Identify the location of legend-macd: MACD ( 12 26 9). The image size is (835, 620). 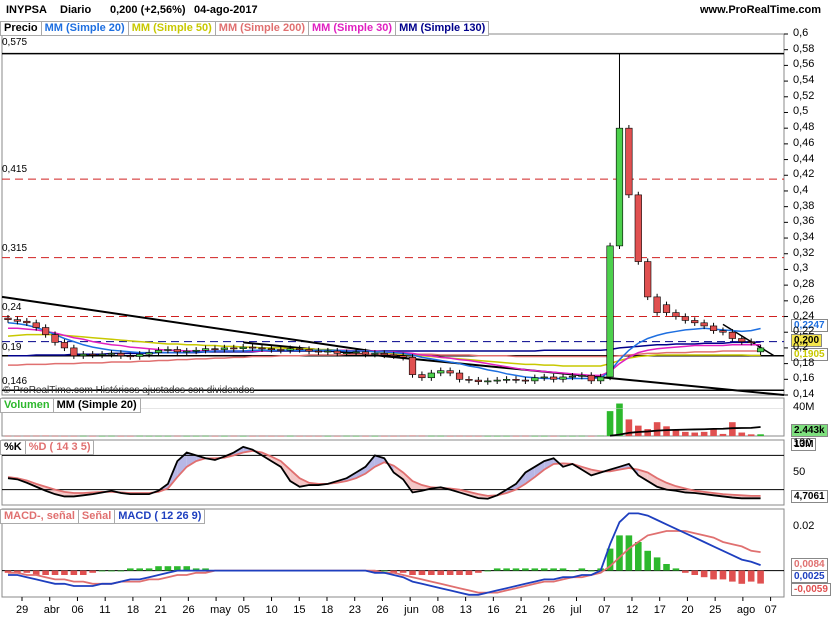
(160, 516).